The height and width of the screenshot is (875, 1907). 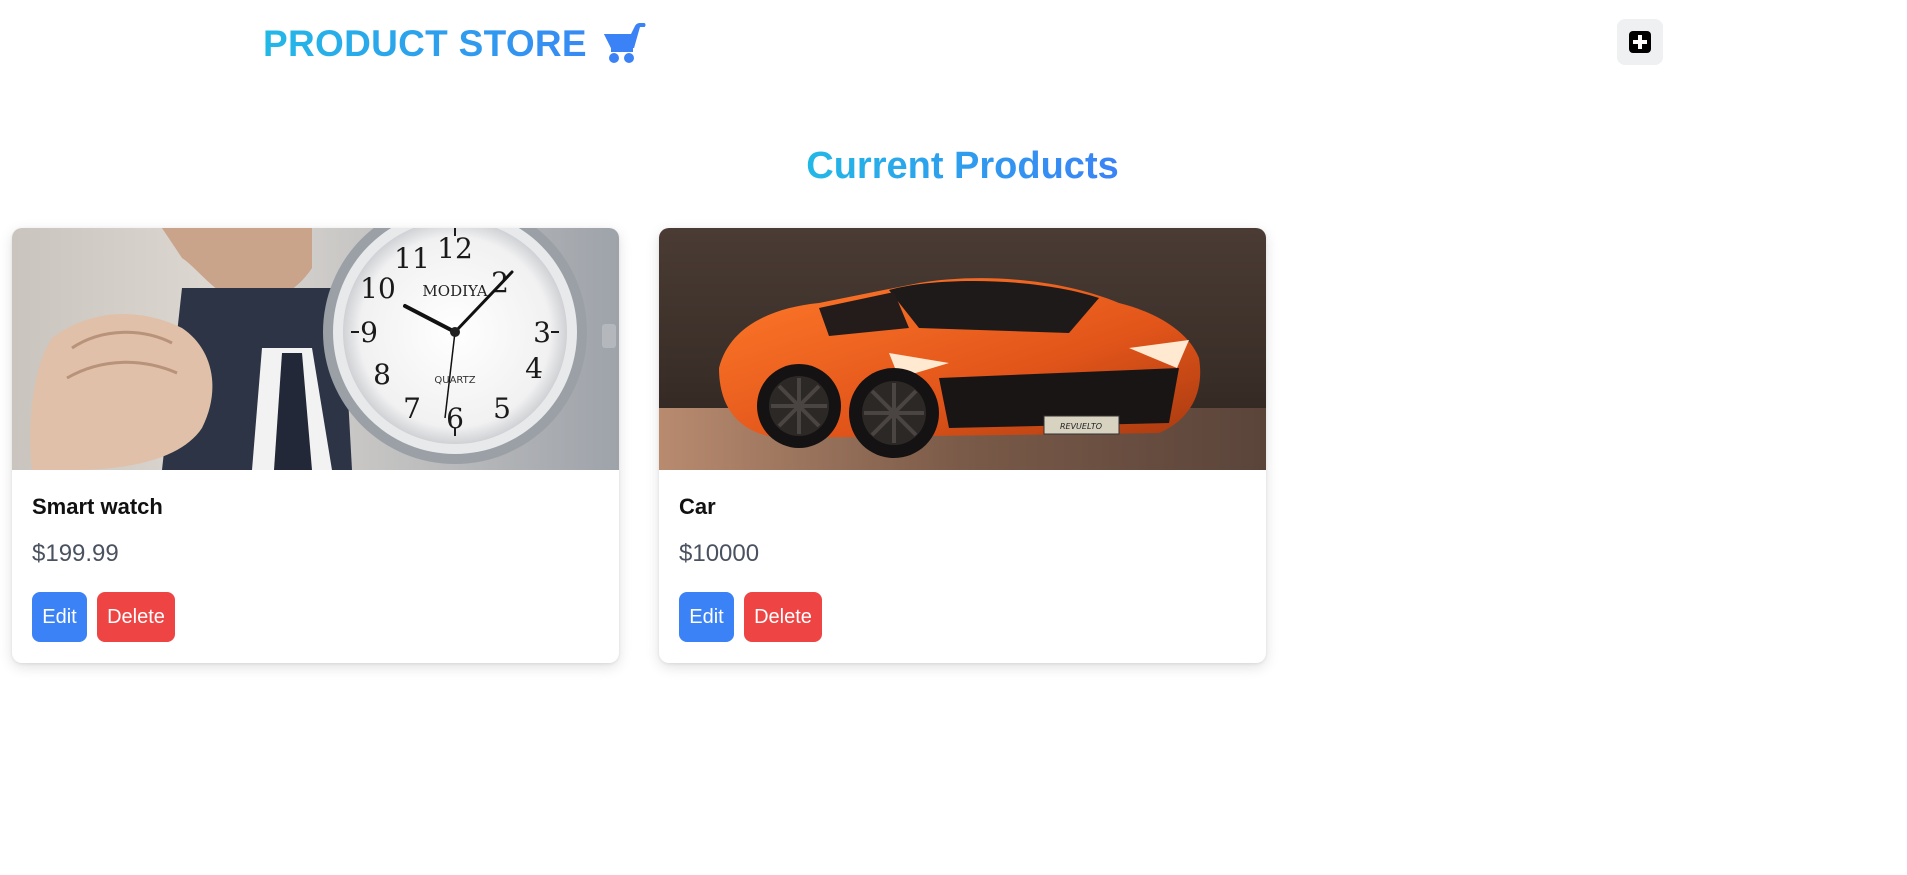 I want to click on svg-text: 9, so click(x=369, y=332).